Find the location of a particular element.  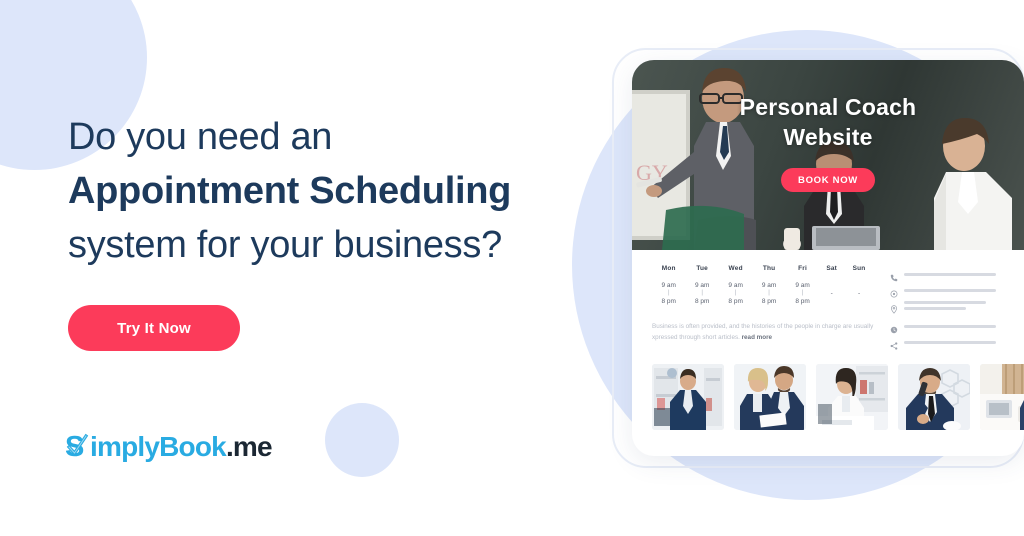

contact-value-address is located at coordinates (945, 305).